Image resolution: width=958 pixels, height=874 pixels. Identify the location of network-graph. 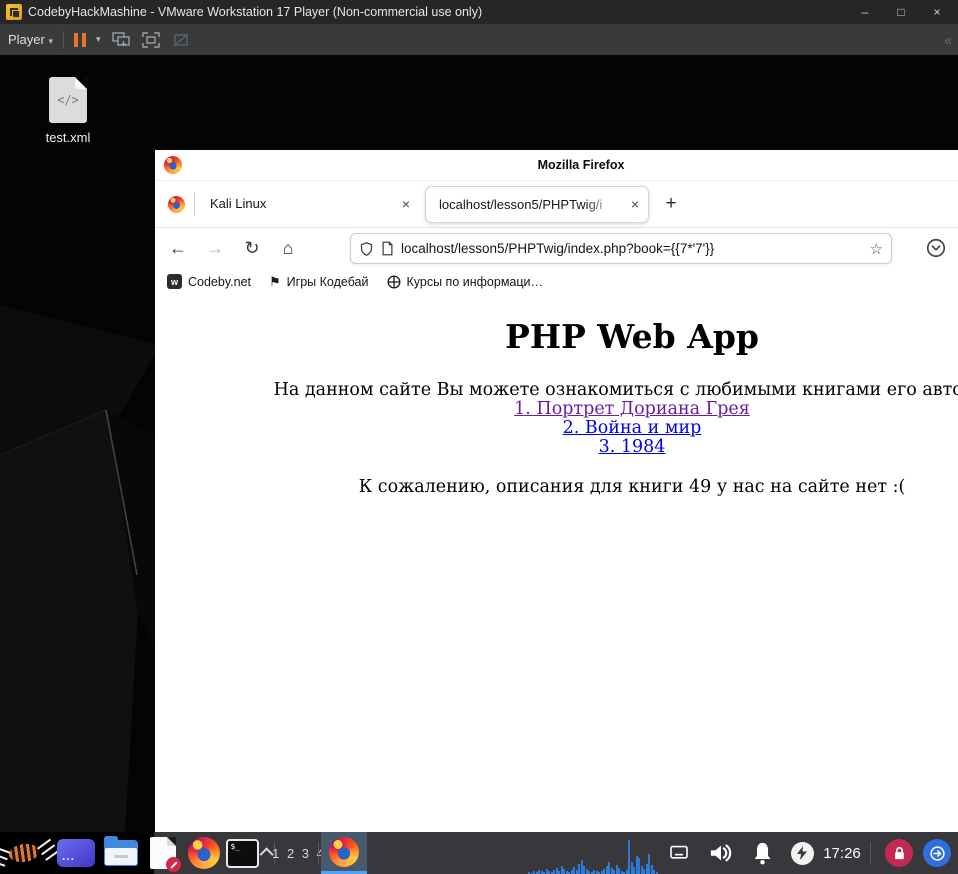
(594, 853).